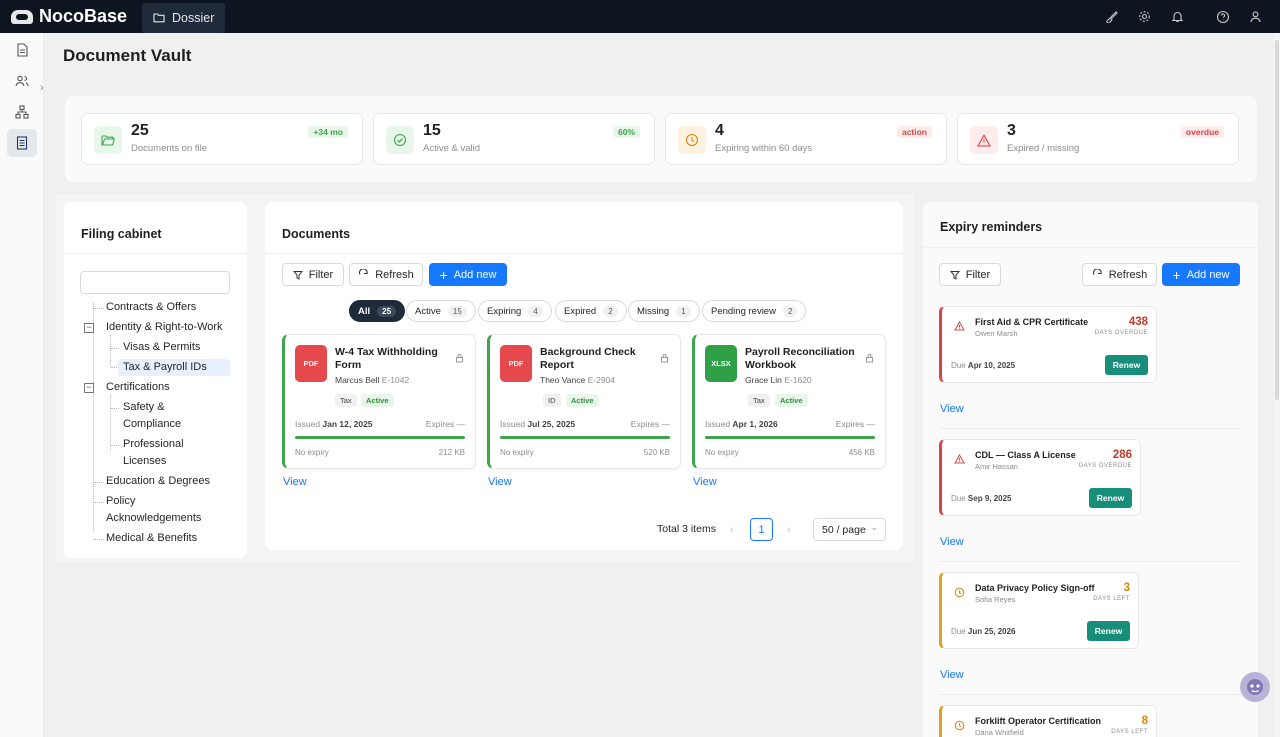 The height and width of the screenshot is (737, 1280). What do you see at coordinates (535, 311) in the screenshot?
I see `segment-count: 4` at bounding box center [535, 311].